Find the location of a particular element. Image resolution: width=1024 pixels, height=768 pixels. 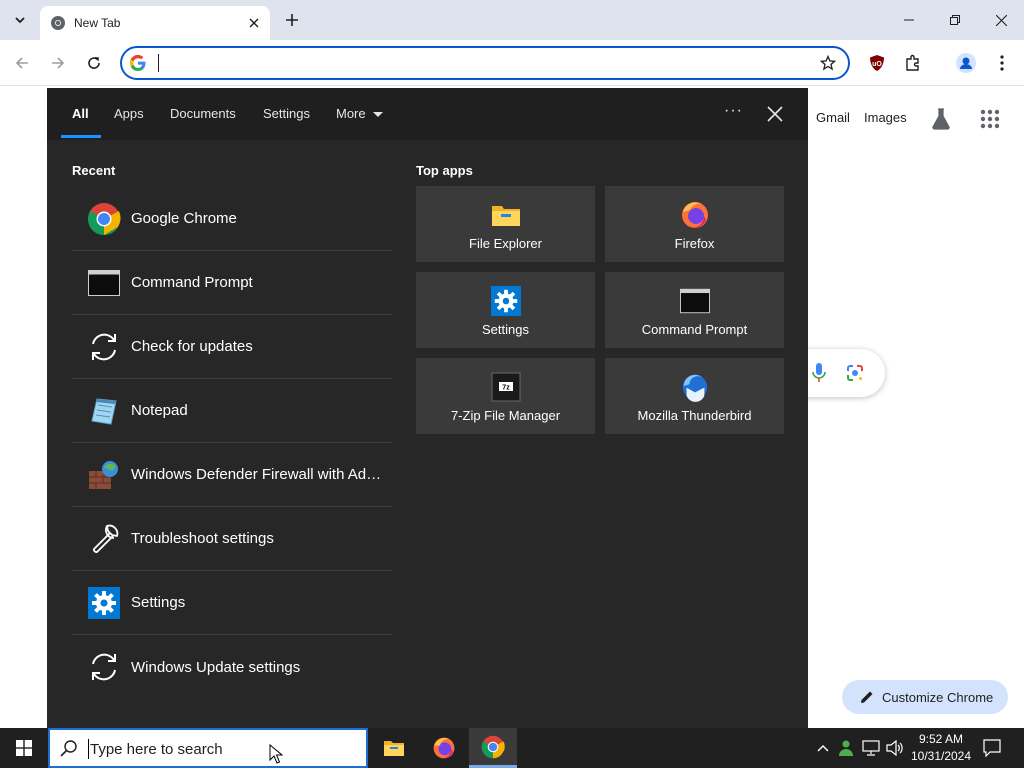

recent-item-troubleshoot-settings: Troubleshoot settings is located at coordinates (232, 539).